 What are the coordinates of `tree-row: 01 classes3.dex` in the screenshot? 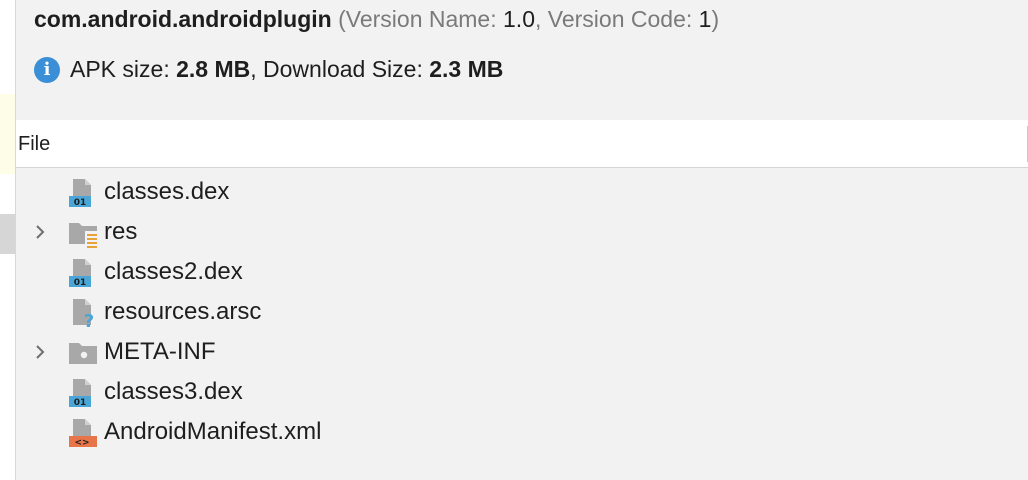 It's located at (522, 392).